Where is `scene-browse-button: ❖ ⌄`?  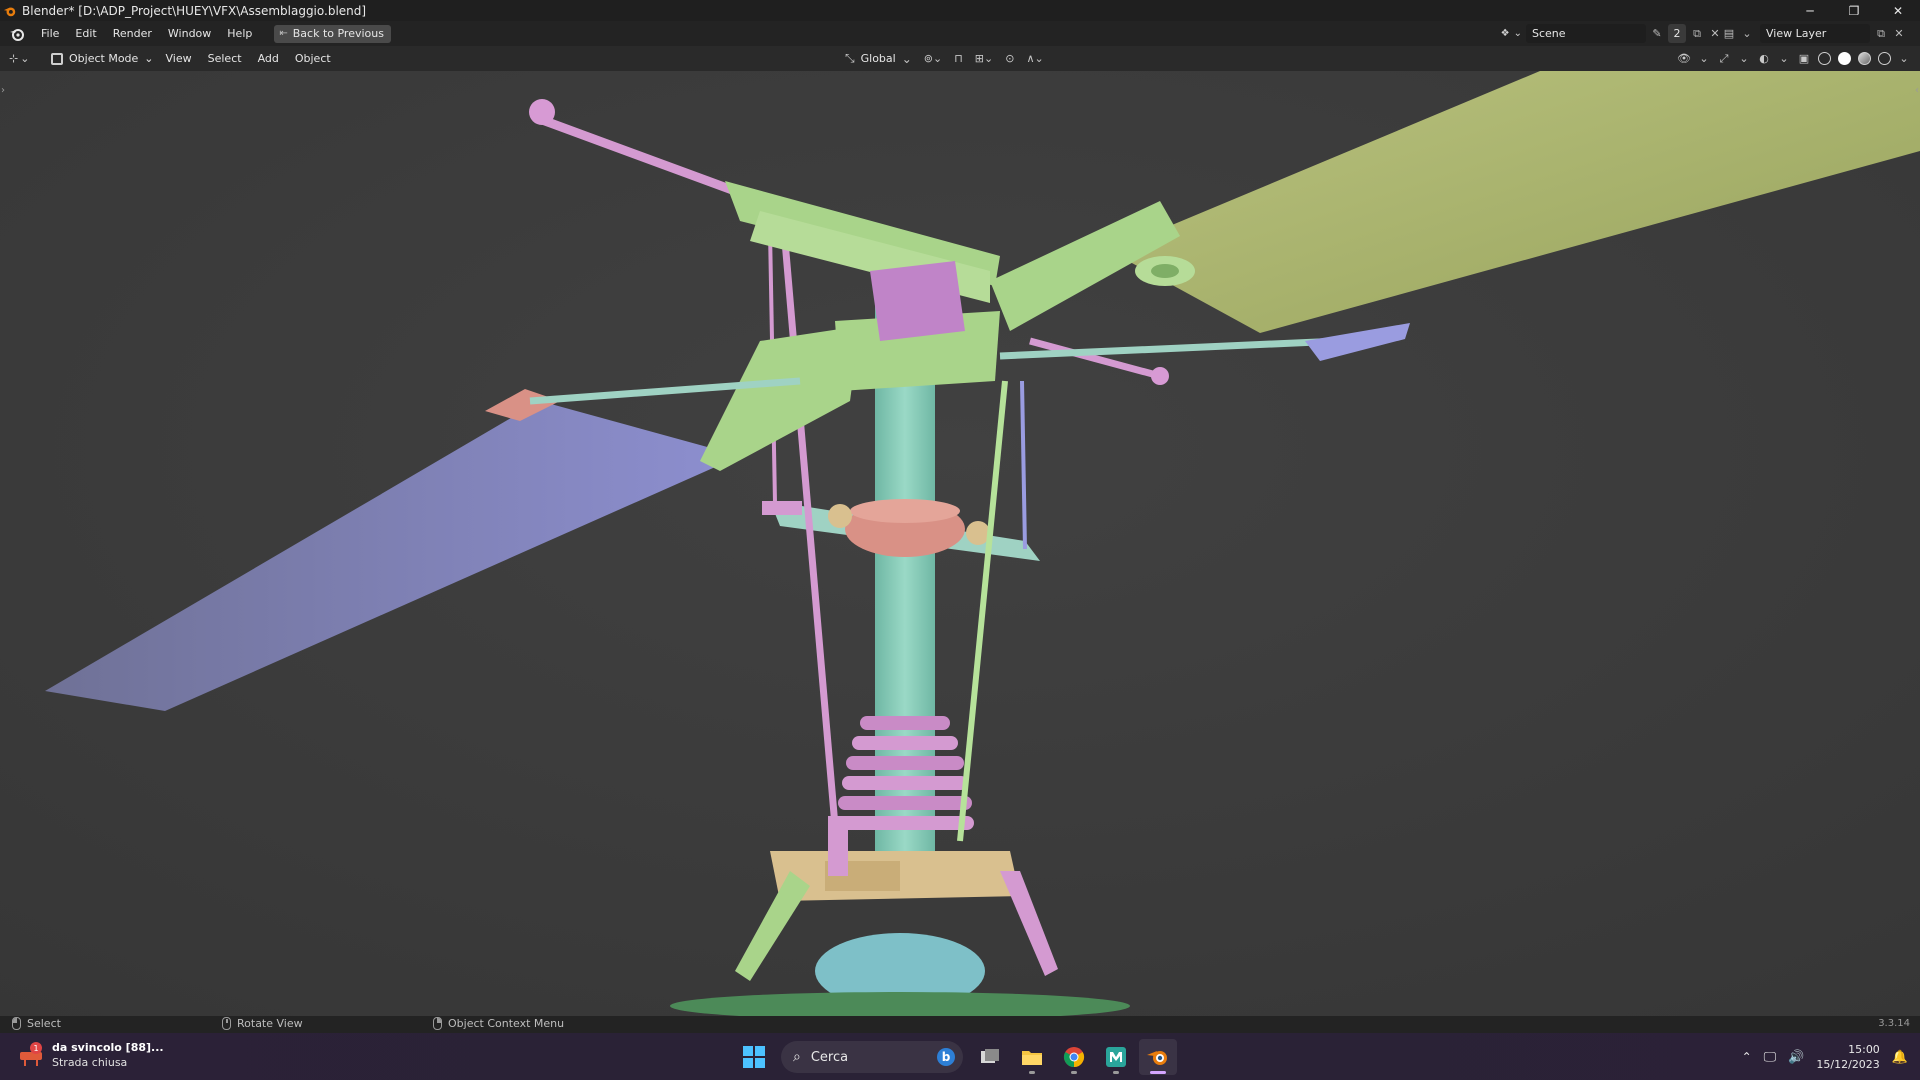
scene-browse-button: ❖ ⌄ is located at coordinates (1511, 33).